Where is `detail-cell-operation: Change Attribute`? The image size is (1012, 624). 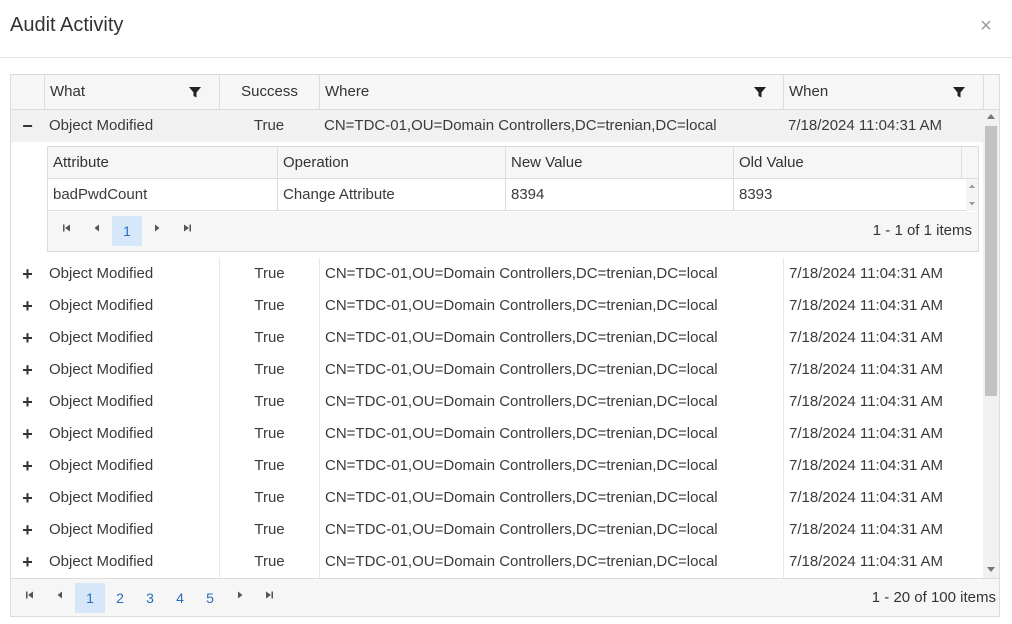
detail-cell-operation: Change Attribute is located at coordinates (391, 195).